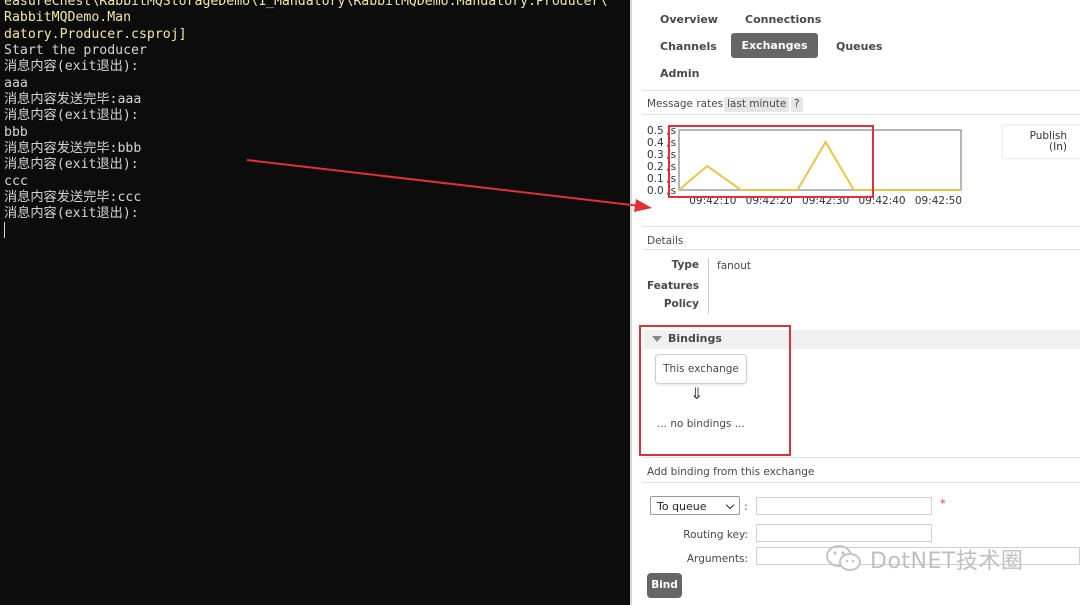  I want to click on publish-rate-legend: Publish (In), so click(1041, 142).